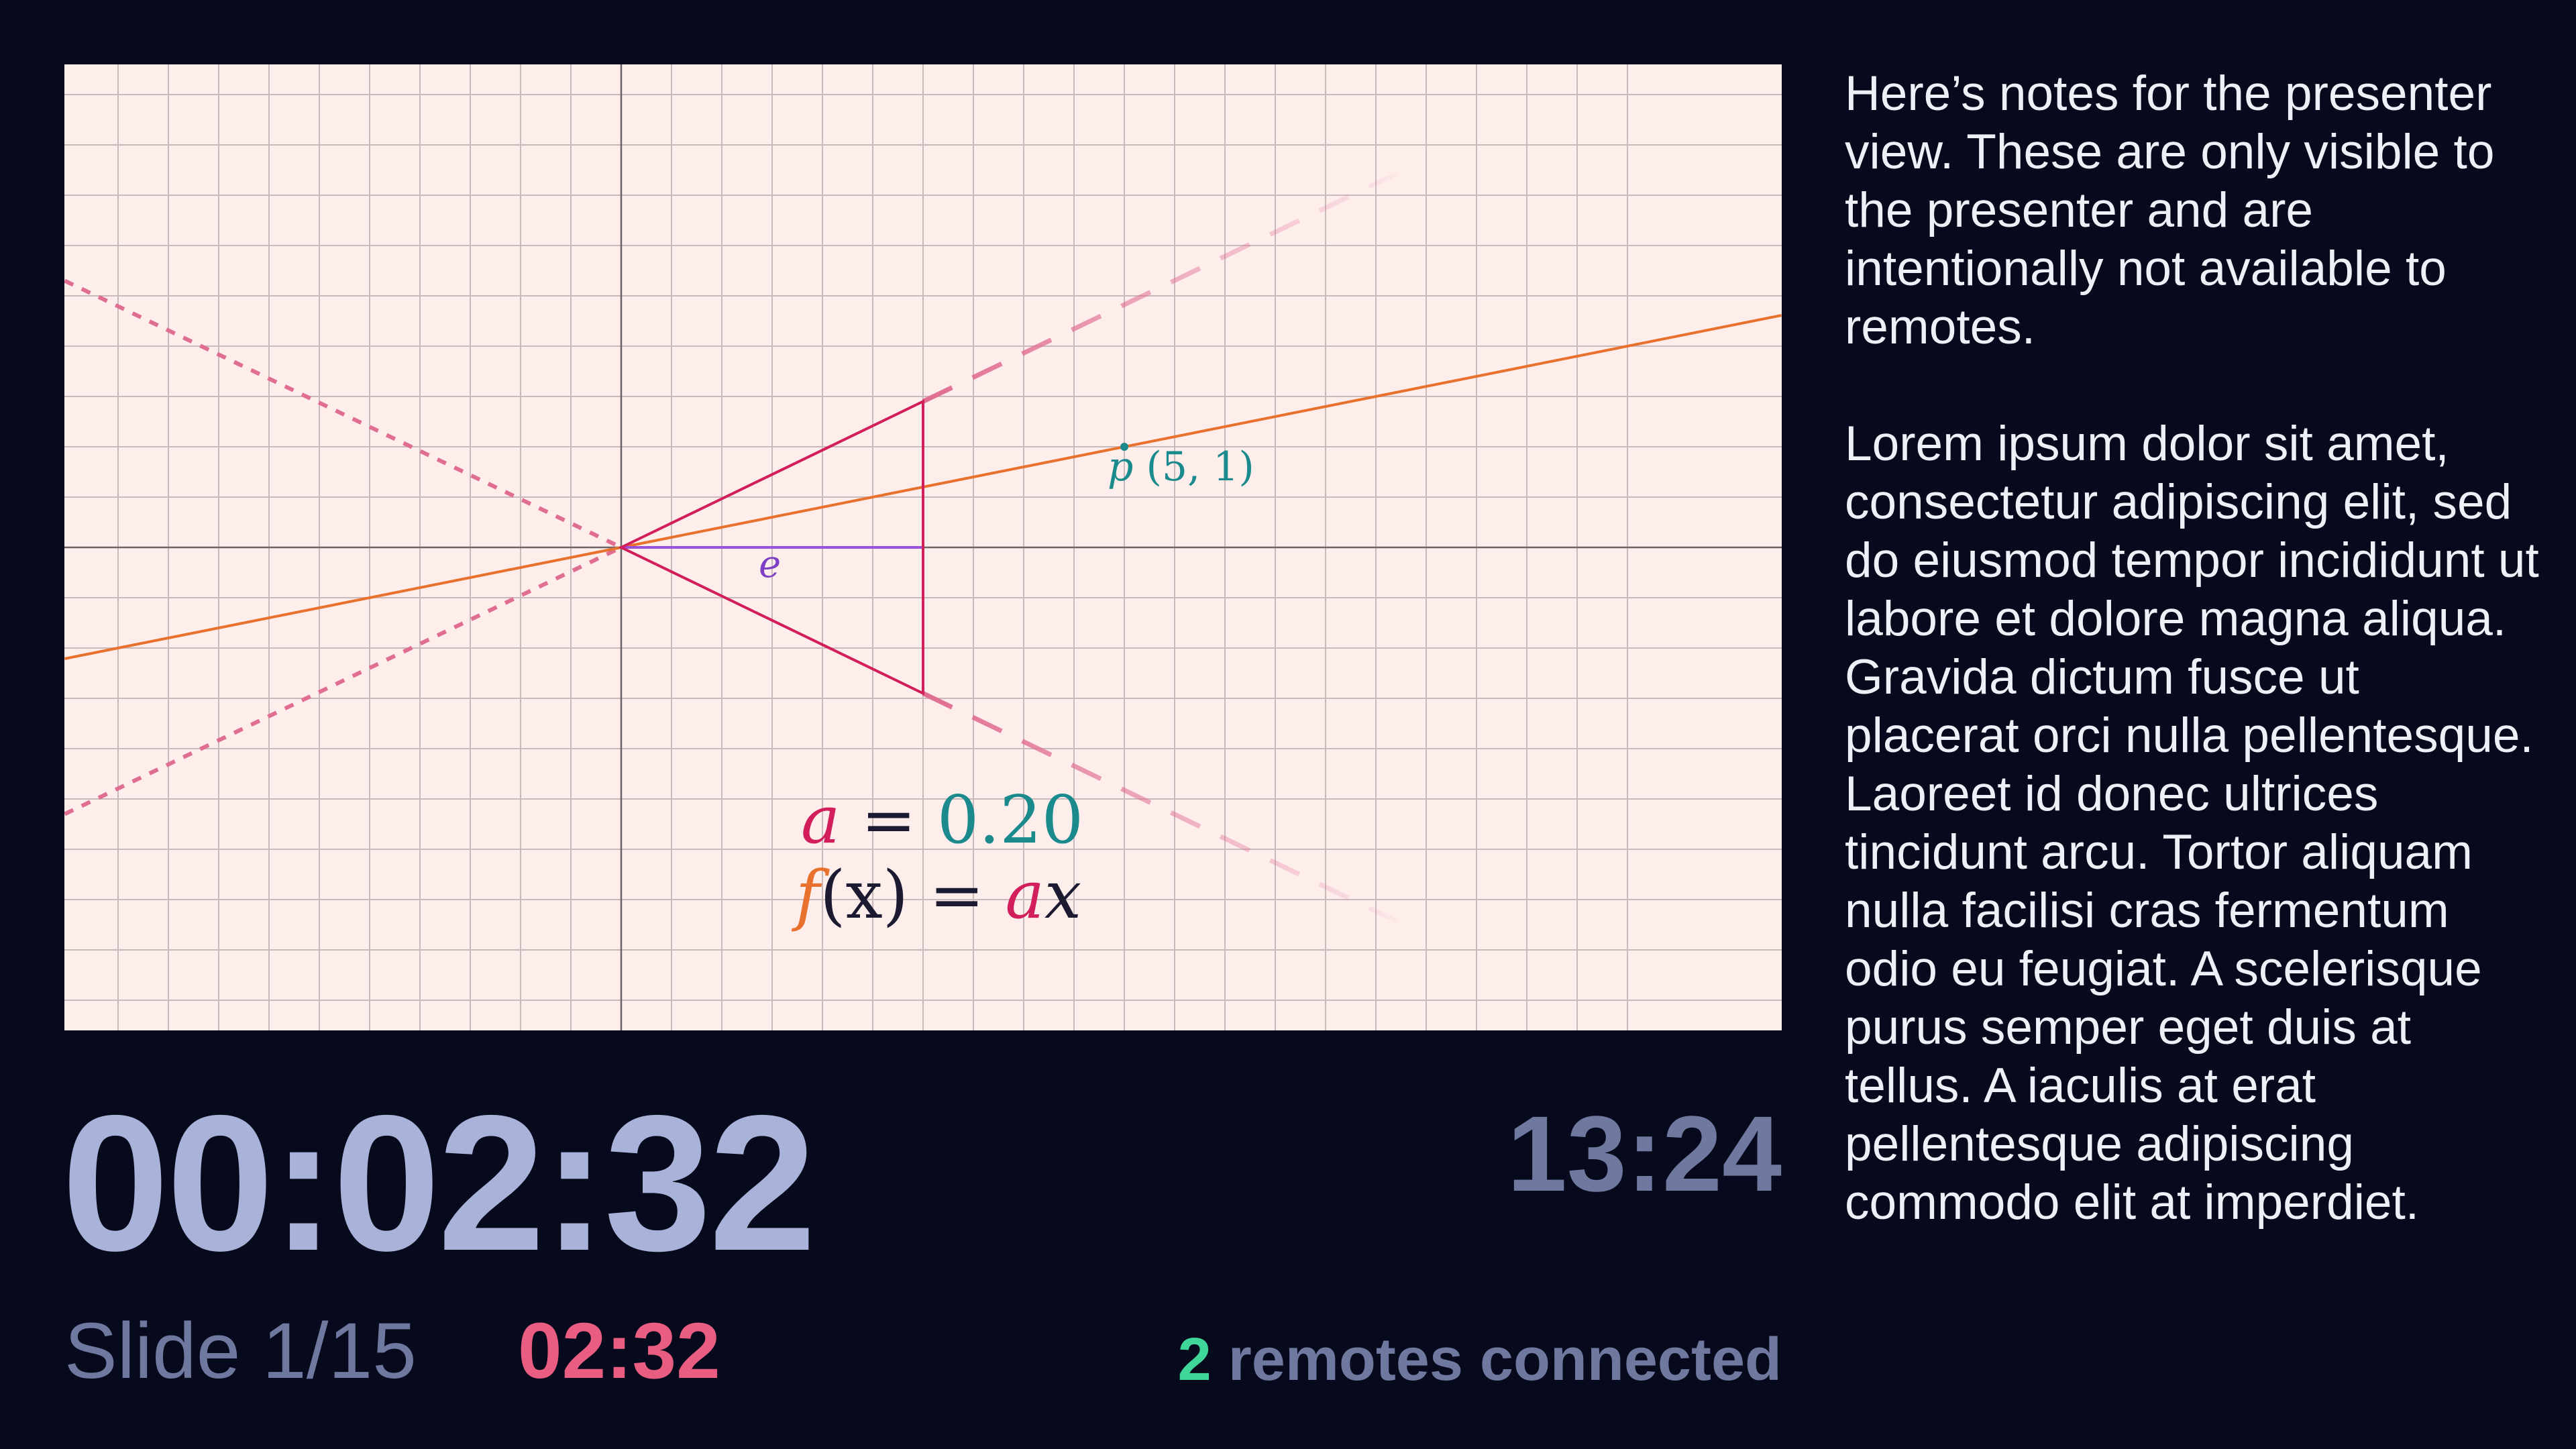  Describe the element at coordinates (770, 564) in the screenshot. I see `edge-label: e` at that location.